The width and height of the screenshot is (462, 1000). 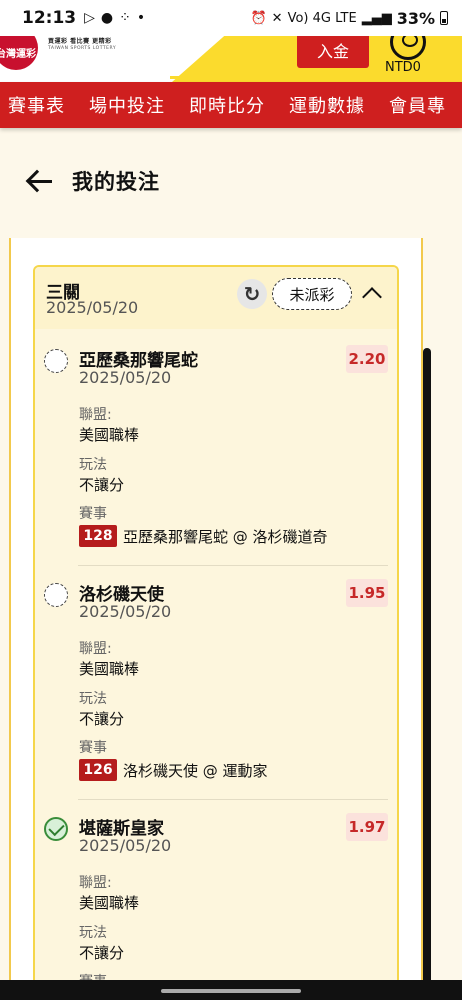 I want to click on nav-item-sports-data: 運動數據, so click(x=334, y=105).